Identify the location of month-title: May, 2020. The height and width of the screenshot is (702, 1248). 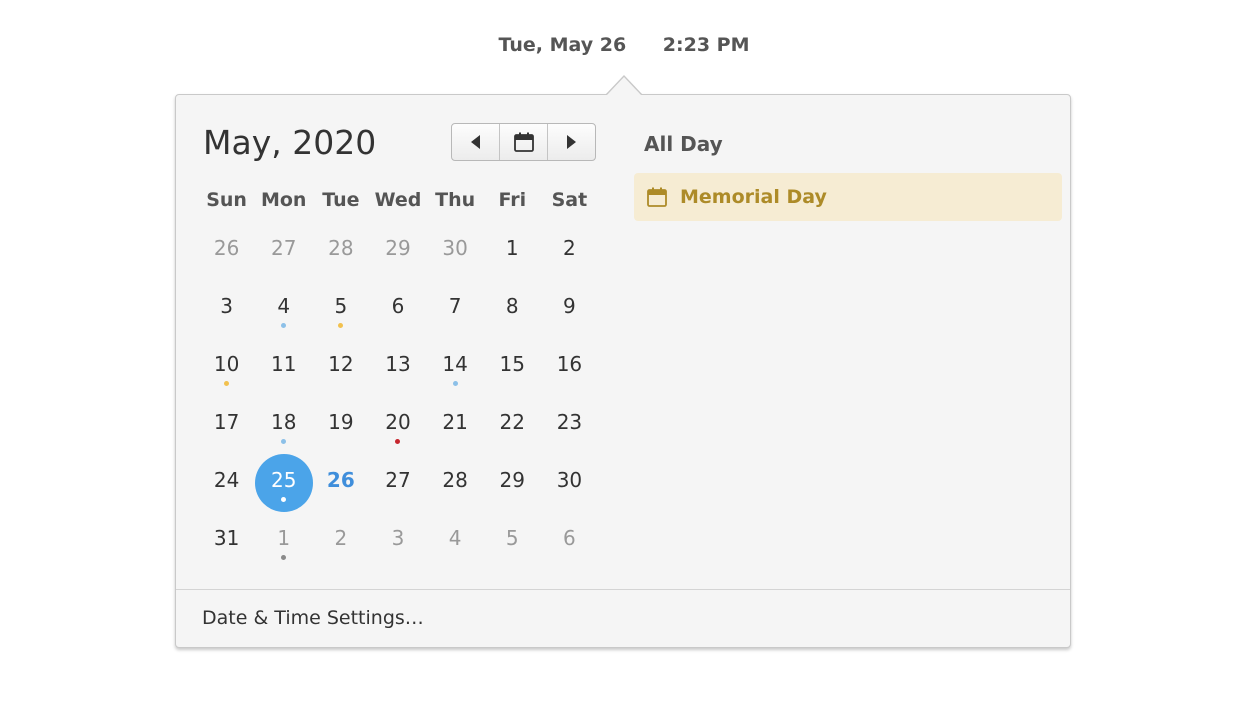
(290, 142).